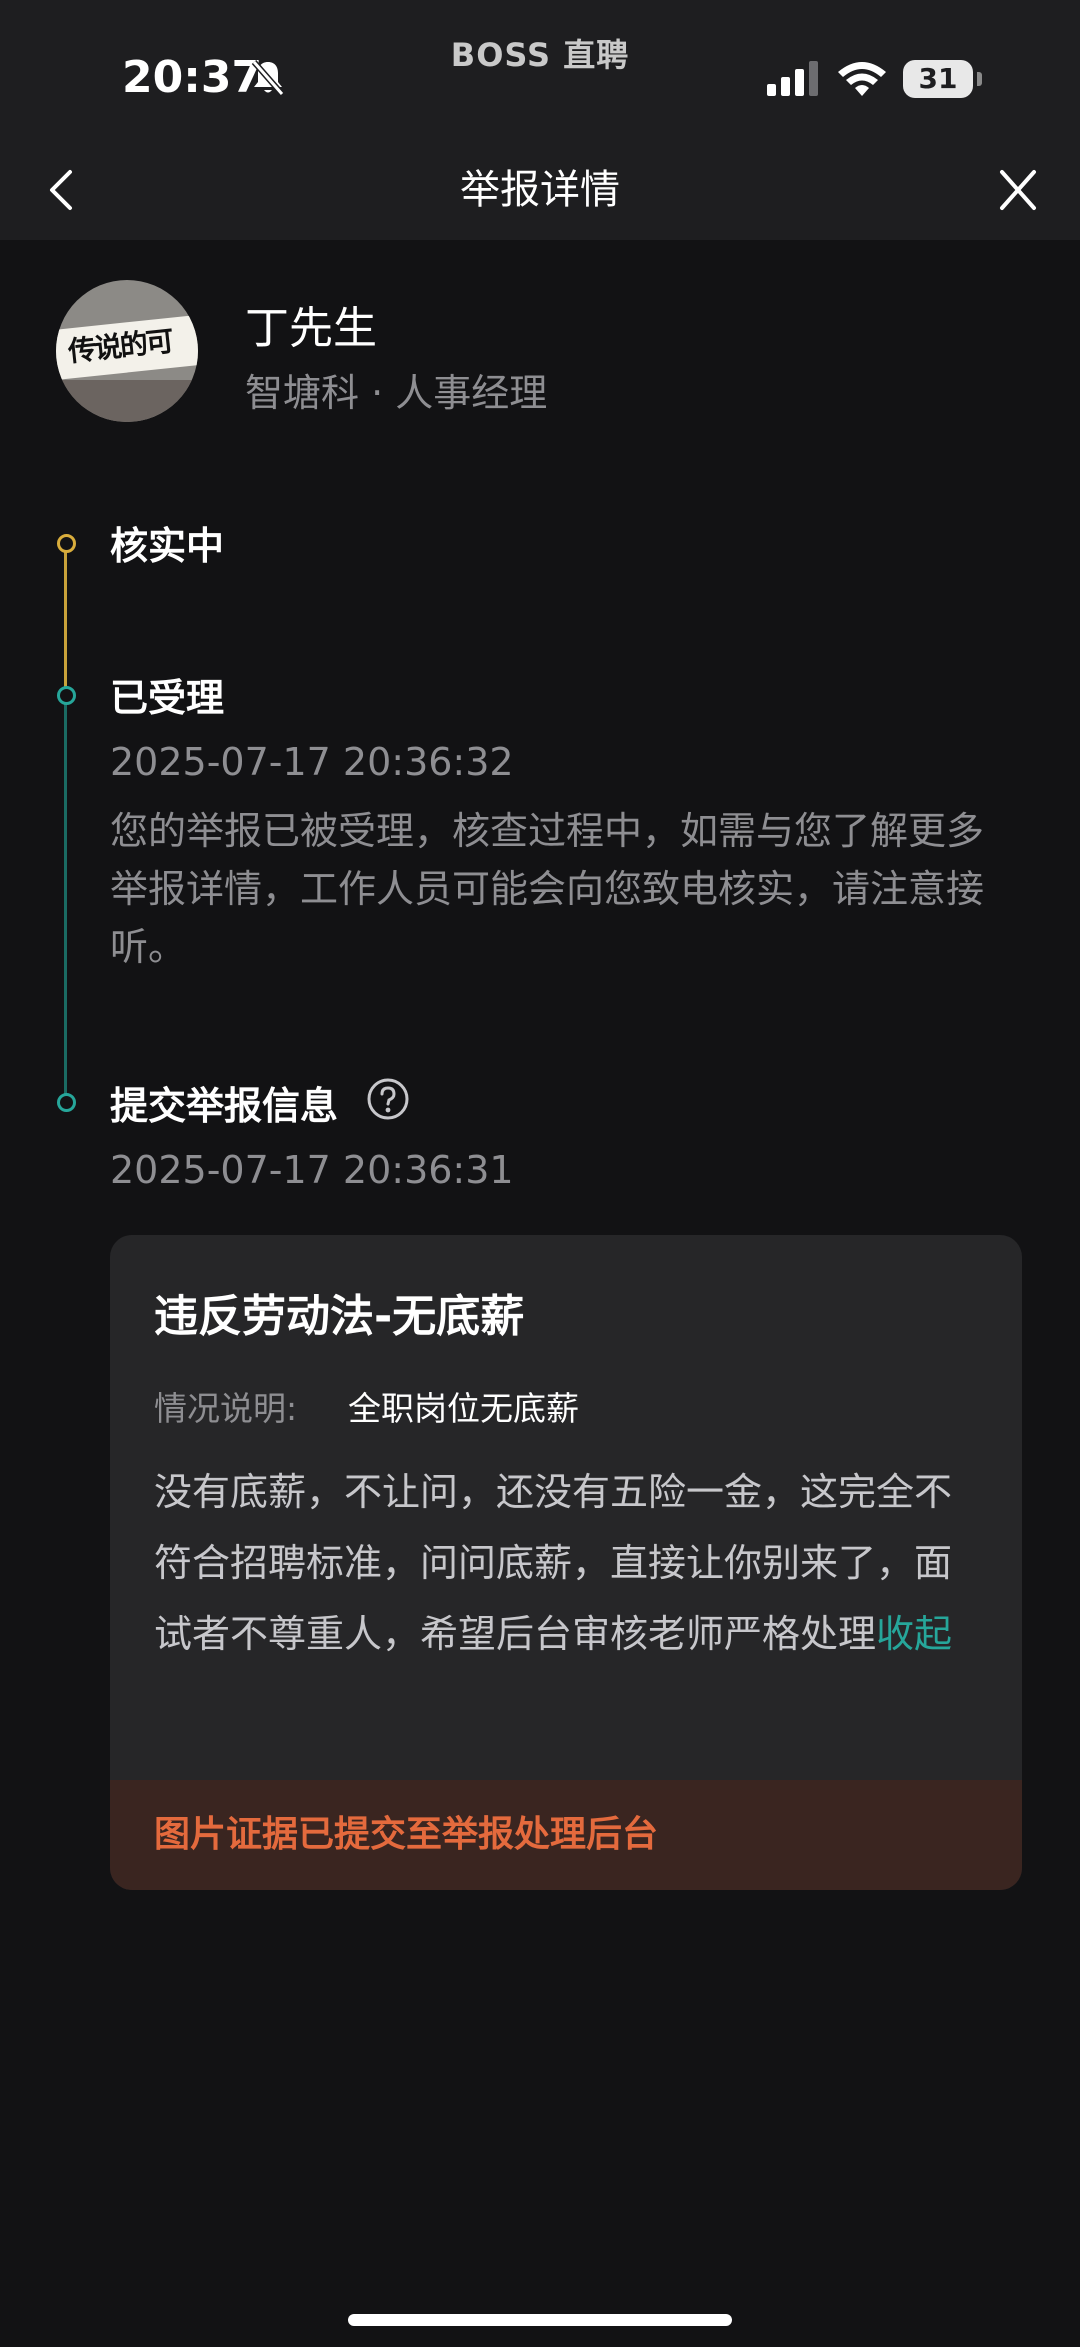  What do you see at coordinates (792, 78) in the screenshot?
I see `signal-icon` at bounding box center [792, 78].